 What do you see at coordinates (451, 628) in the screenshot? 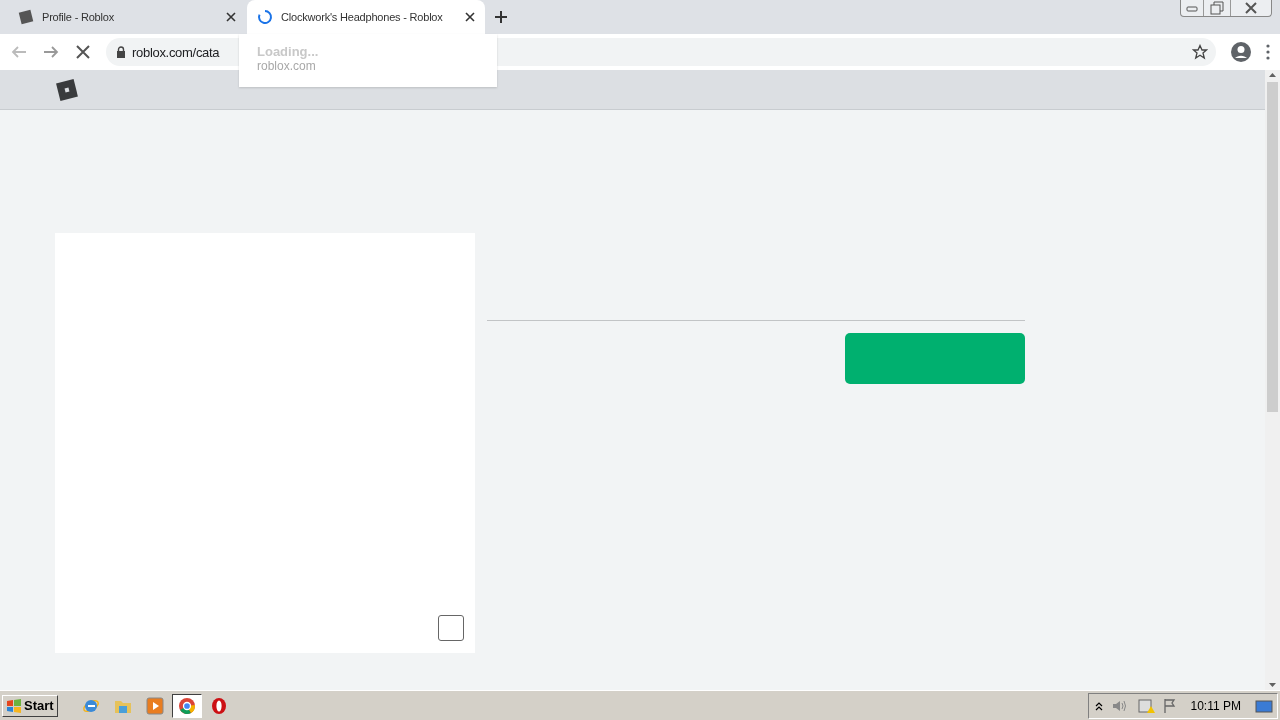
I see `checkbox` at bounding box center [451, 628].